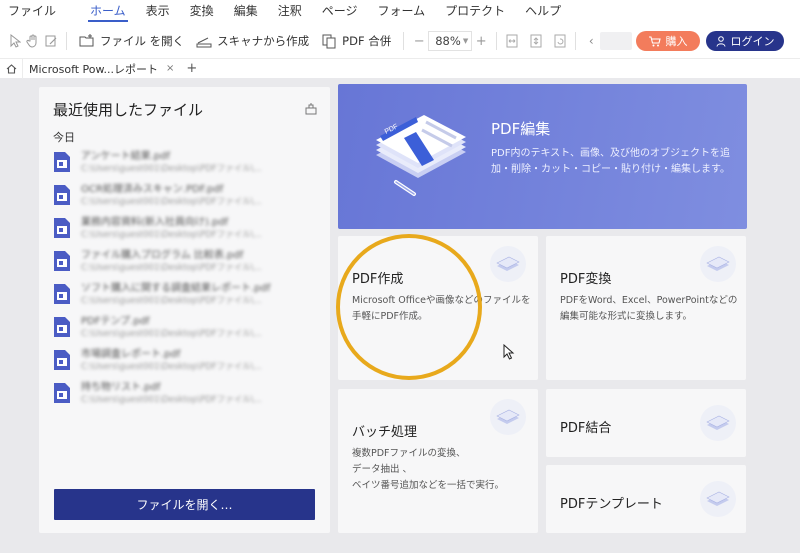 The width and height of the screenshot is (800, 553). Describe the element at coordinates (246, 12) in the screenshot. I see `menu-edit: 編集` at that location.